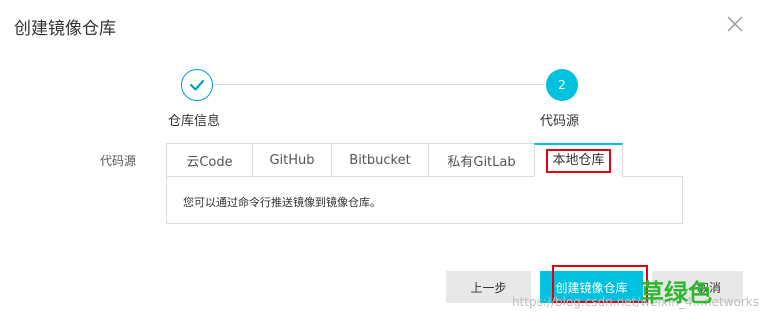 The height and width of the screenshot is (321, 759). I want to click on logo-text: 草绿色, so click(676, 292).